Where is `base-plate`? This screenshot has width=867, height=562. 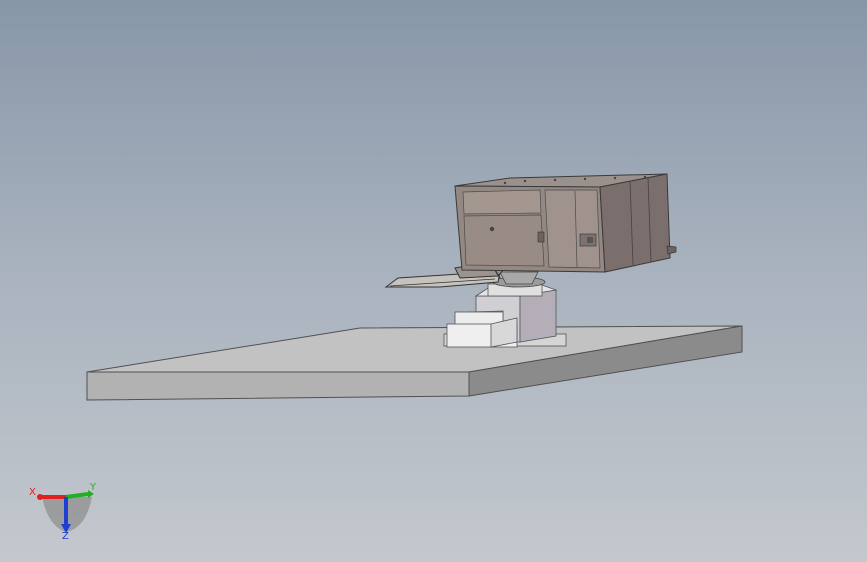
base-plate is located at coordinates (414, 363).